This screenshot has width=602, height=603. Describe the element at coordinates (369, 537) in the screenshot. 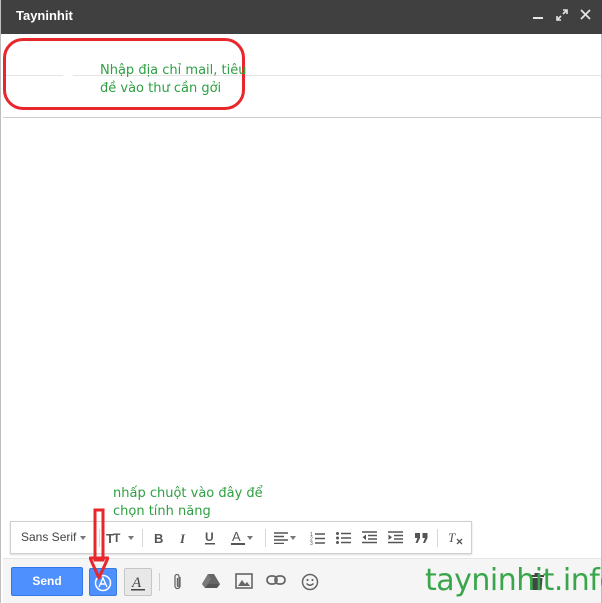

I see `indent-less-icon` at that location.